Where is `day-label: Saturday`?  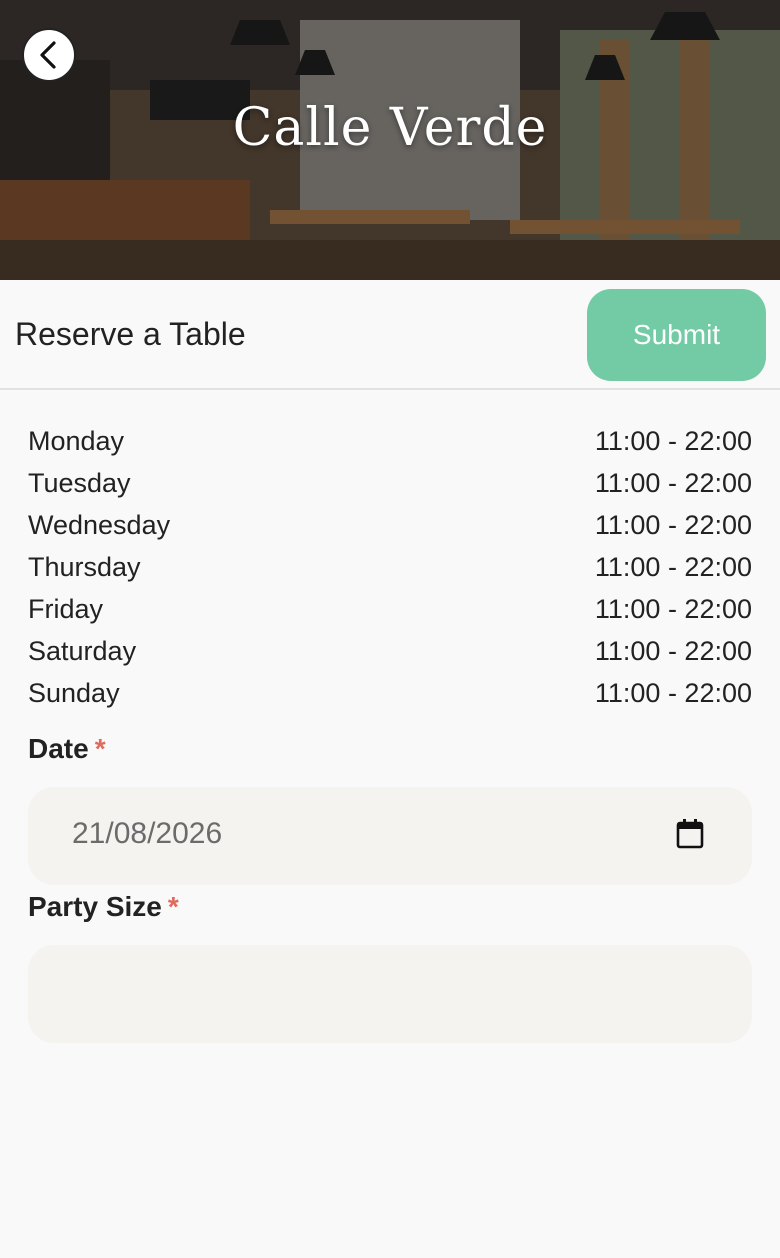
day-label: Saturday is located at coordinates (82, 651).